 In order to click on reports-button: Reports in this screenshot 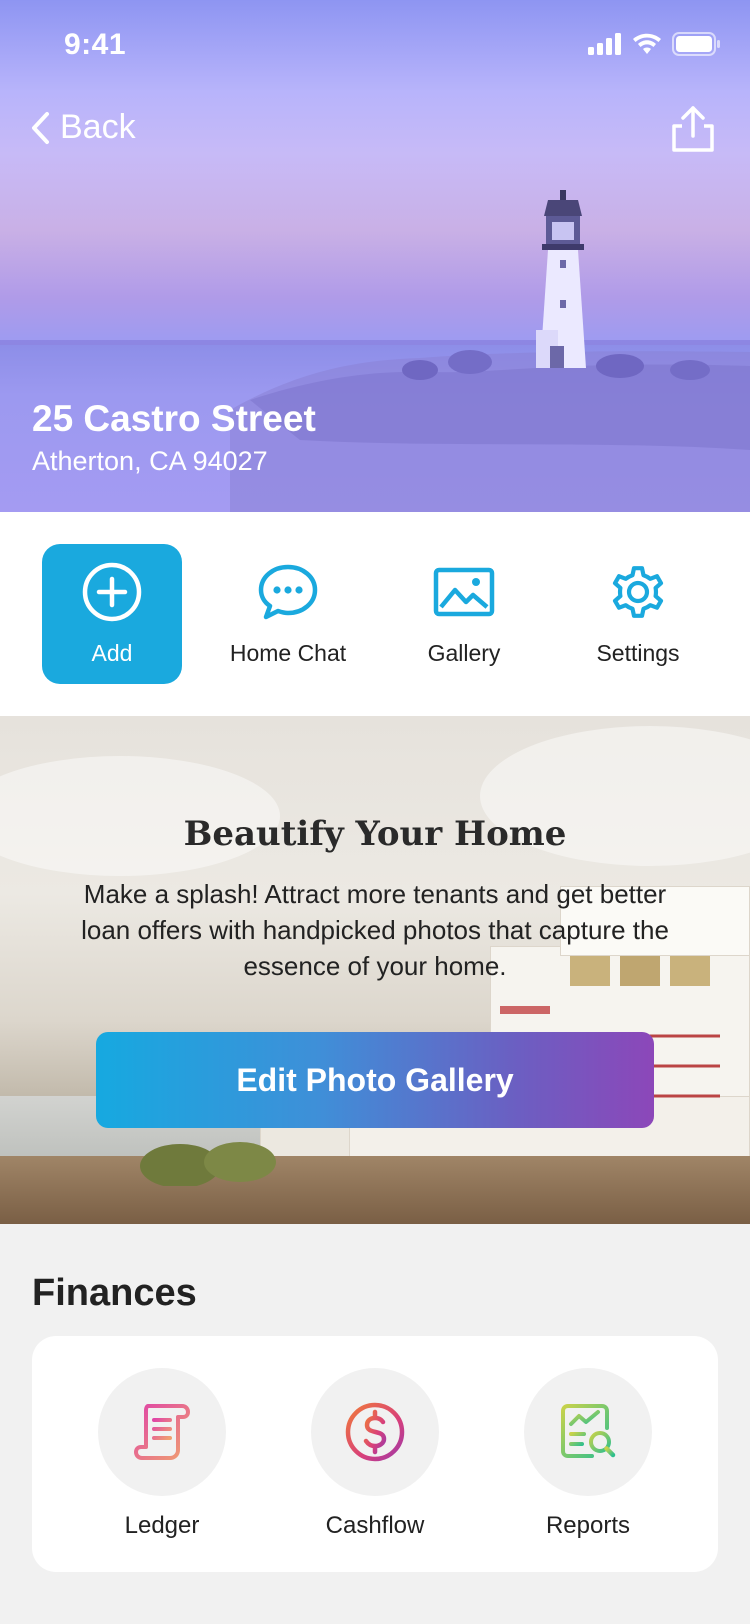, I will do `click(588, 1454)`.